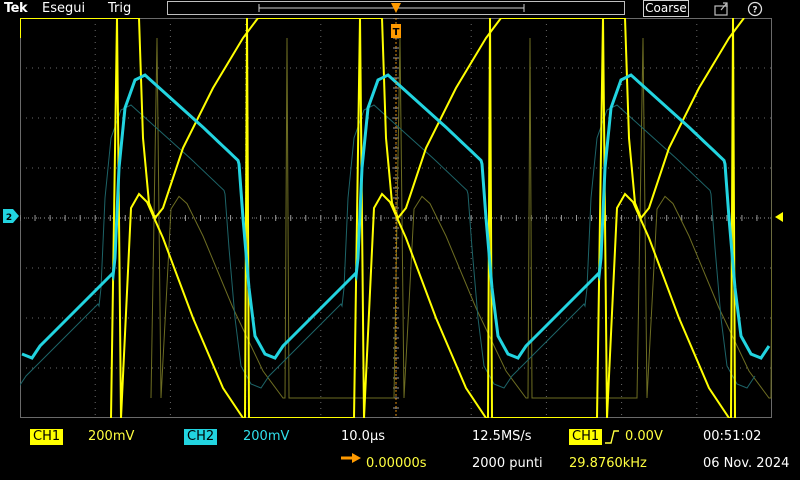  What do you see at coordinates (608, 463) in the screenshot?
I see `trigger-frequency: 29.8760kHz` at bounding box center [608, 463].